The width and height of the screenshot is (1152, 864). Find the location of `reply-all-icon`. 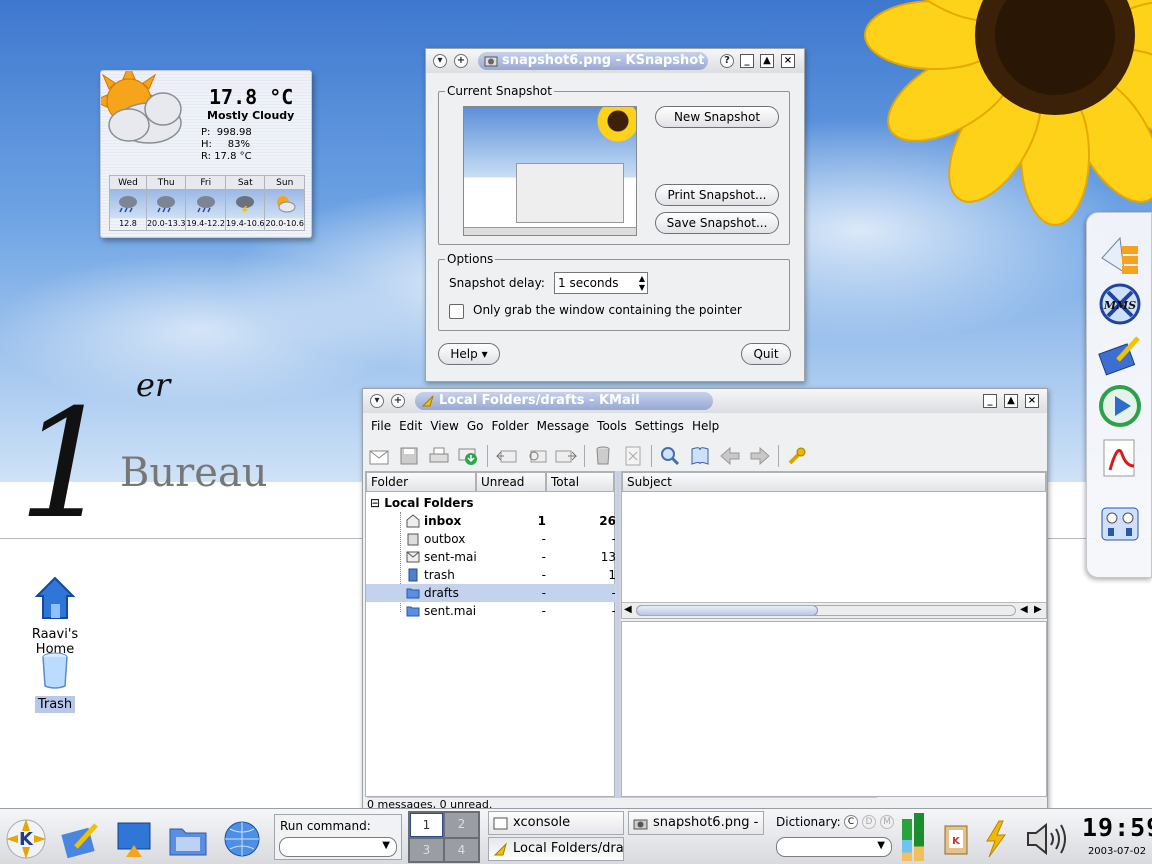

reply-all-icon is located at coordinates (536, 456).